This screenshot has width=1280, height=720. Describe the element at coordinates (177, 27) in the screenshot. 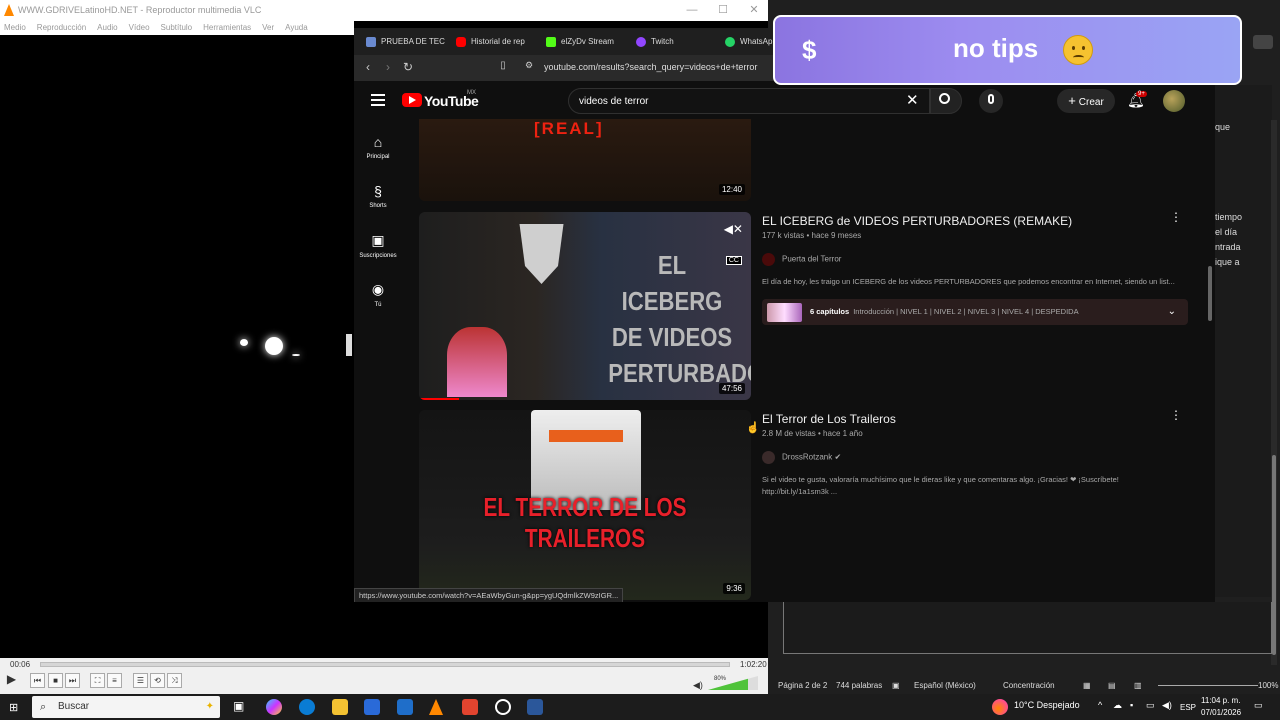

I see `menu-subtitulo: Subtítulo` at that location.